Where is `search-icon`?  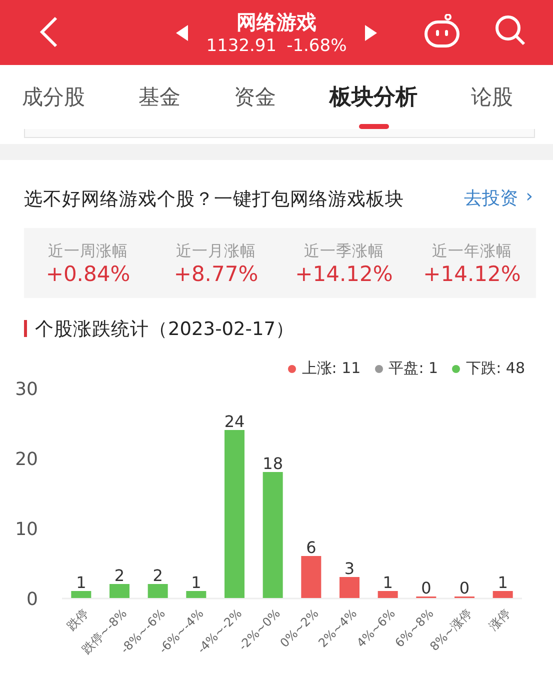
search-icon is located at coordinates (510, 30).